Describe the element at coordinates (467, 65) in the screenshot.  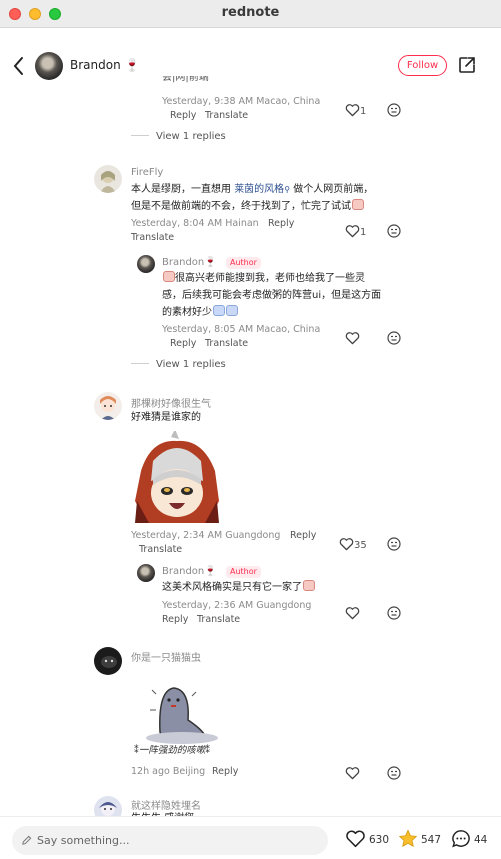
I see `share-icon` at that location.